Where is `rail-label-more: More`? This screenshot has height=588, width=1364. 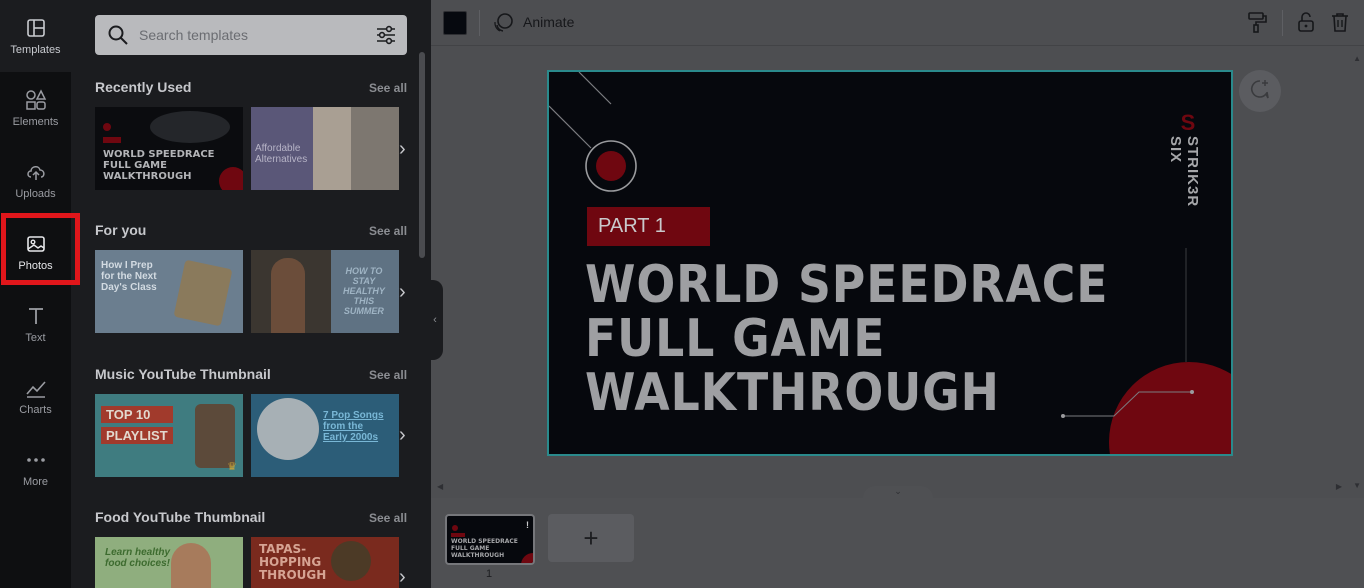
rail-label-more: More is located at coordinates (35, 481).